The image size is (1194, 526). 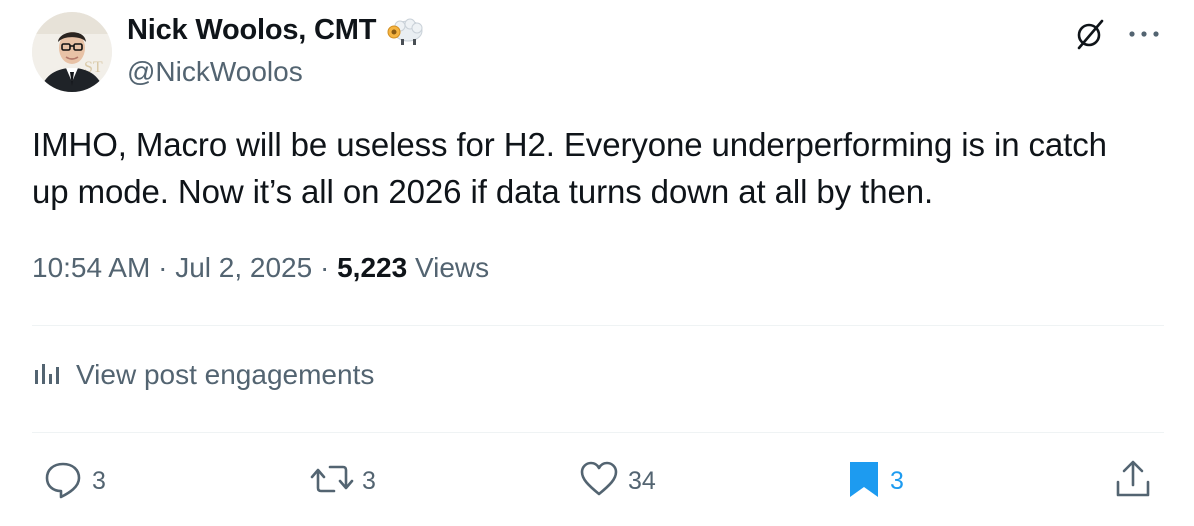 What do you see at coordinates (215, 72) in the screenshot?
I see `author-handle: @NickWoolos` at bounding box center [215, 72].